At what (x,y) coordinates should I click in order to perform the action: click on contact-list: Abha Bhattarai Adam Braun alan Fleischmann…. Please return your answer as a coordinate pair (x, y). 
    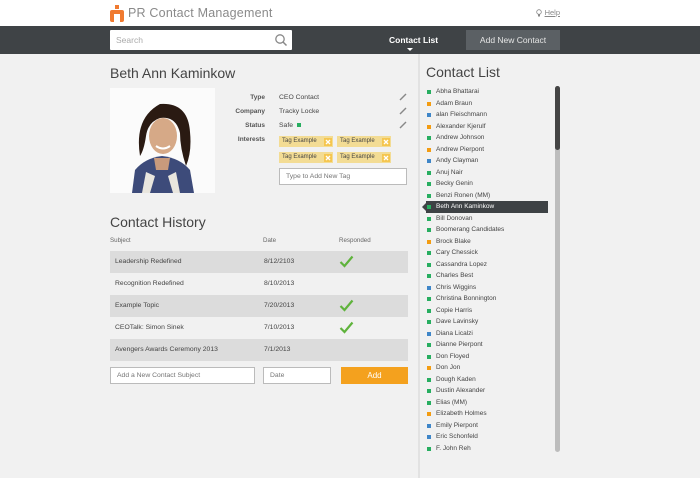
    Looking at the image, I should click on (485, 270).